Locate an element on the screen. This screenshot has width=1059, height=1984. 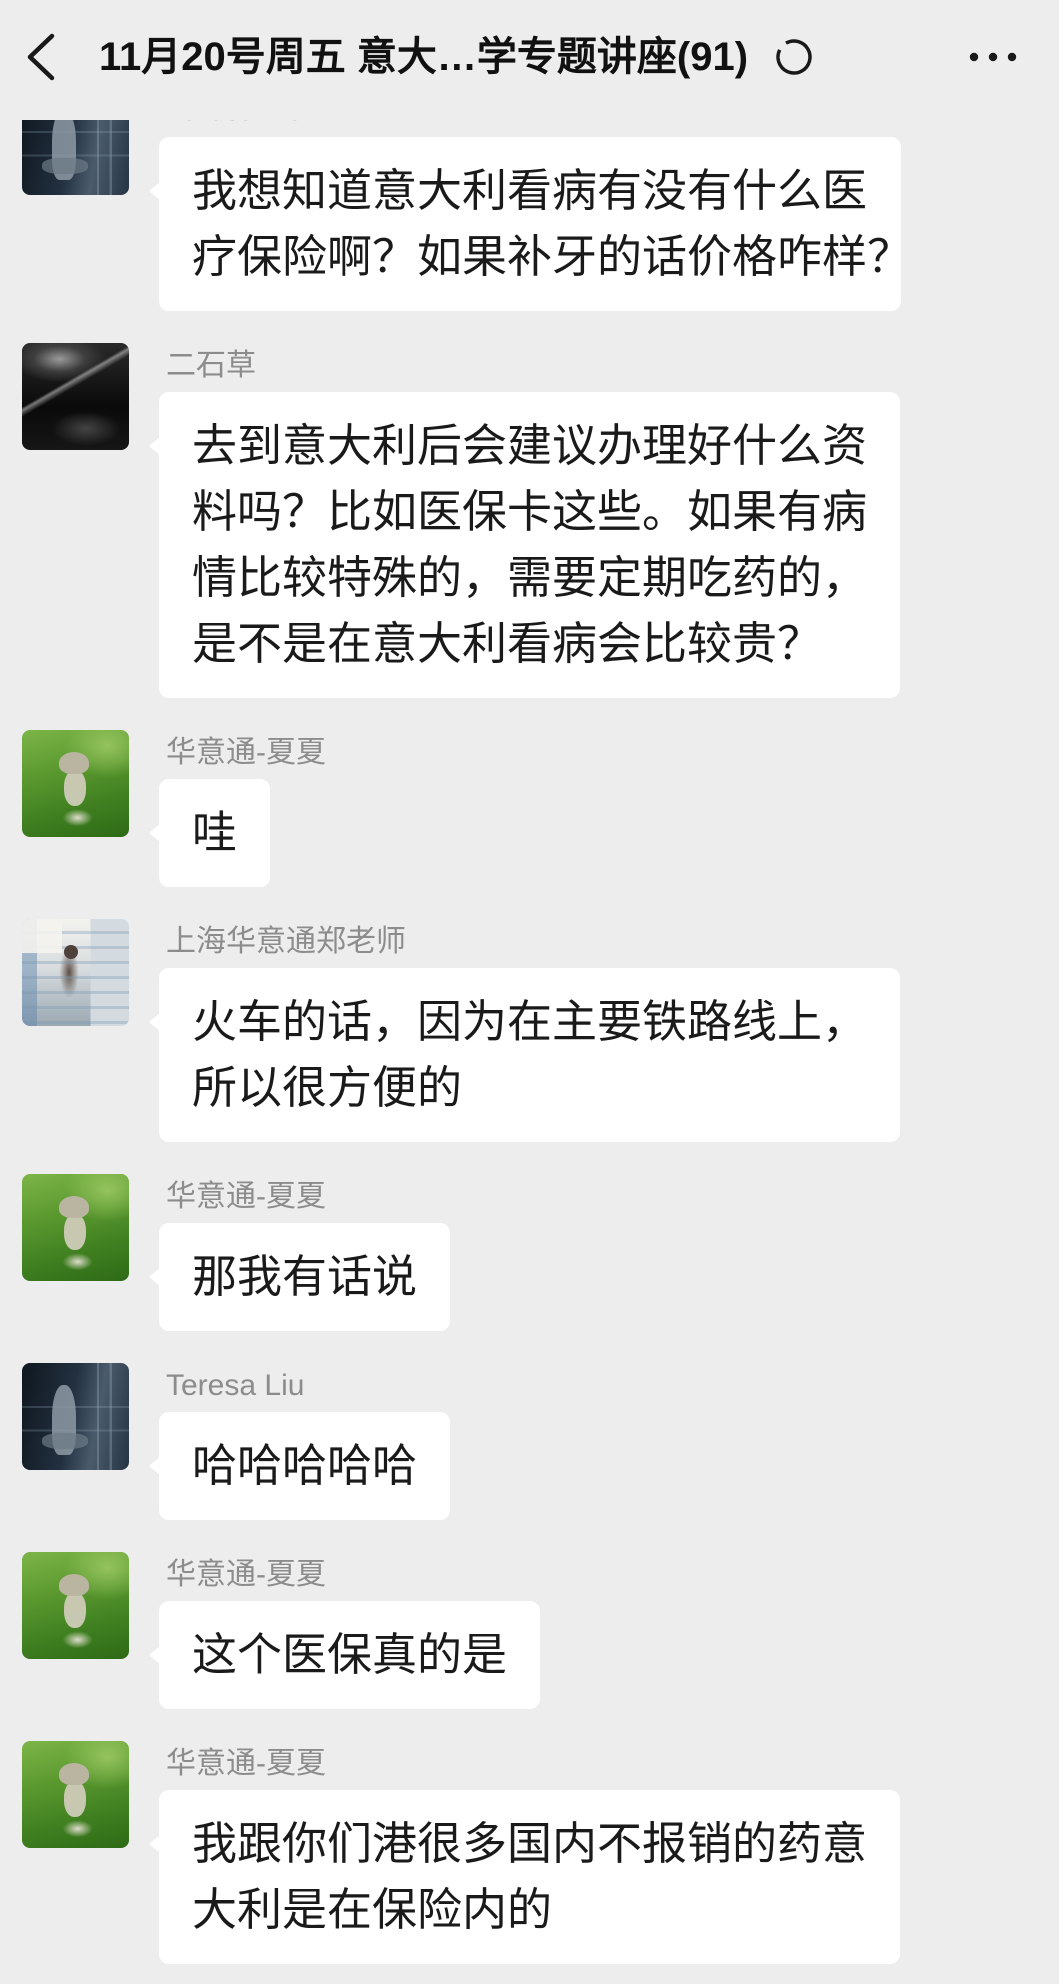
message-body: 华意通-夏夏 这个医保真的是 is located at coordinates (603, 1630).